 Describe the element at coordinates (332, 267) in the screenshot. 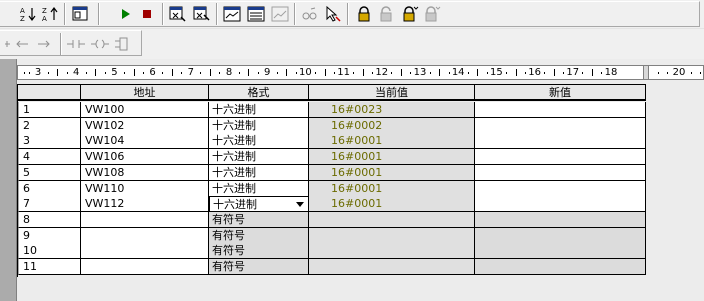

I see `table-row: 11 有符号` at that location.